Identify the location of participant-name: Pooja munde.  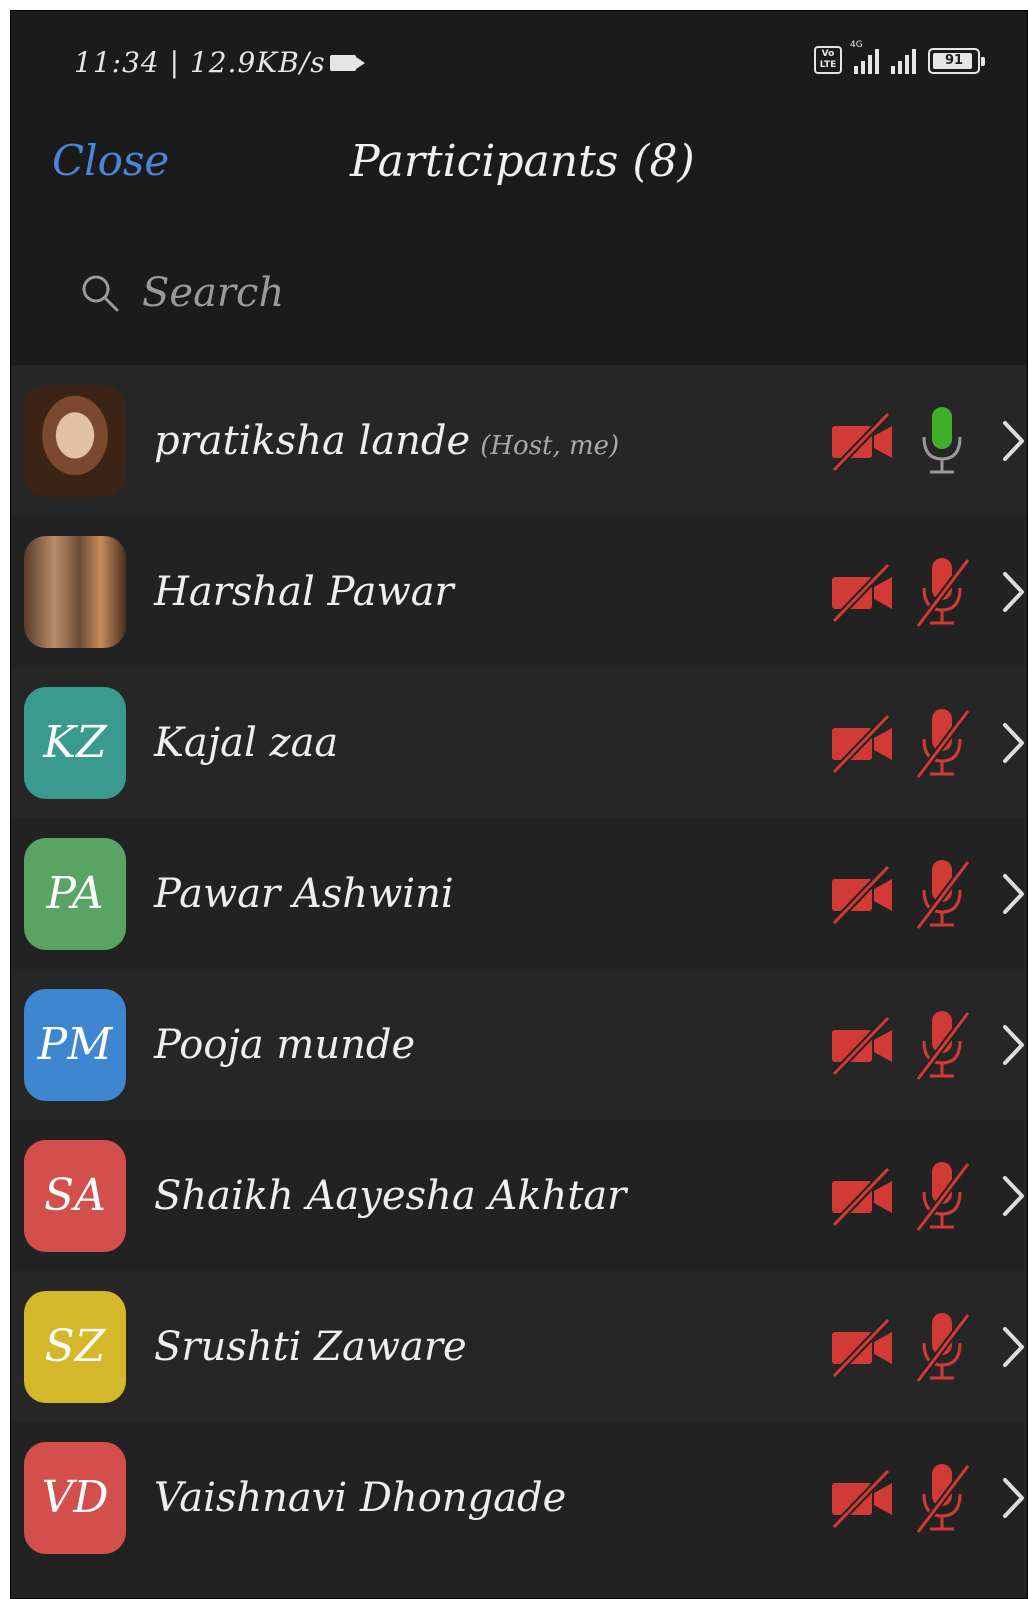
(284, 1045).